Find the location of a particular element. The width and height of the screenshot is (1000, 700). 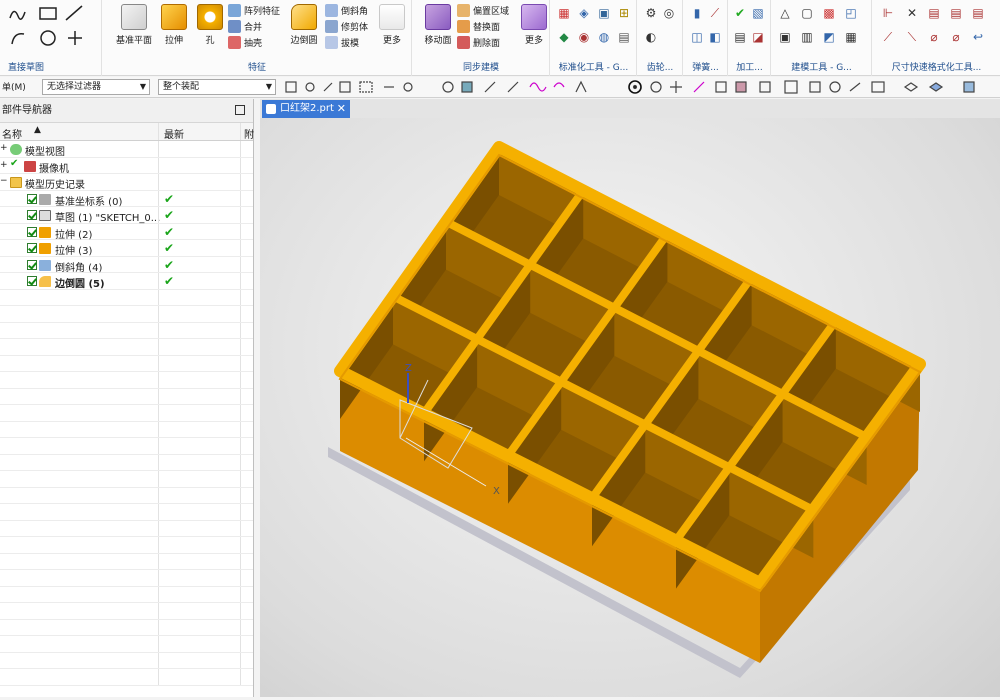

modeling-tool-icon-6: ▥ is located at coordinates (807, 37).